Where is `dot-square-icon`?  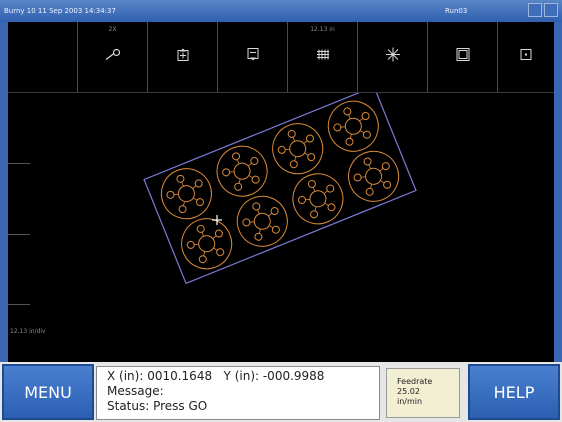 dot-square-icon is located at coordinates (526, 56).